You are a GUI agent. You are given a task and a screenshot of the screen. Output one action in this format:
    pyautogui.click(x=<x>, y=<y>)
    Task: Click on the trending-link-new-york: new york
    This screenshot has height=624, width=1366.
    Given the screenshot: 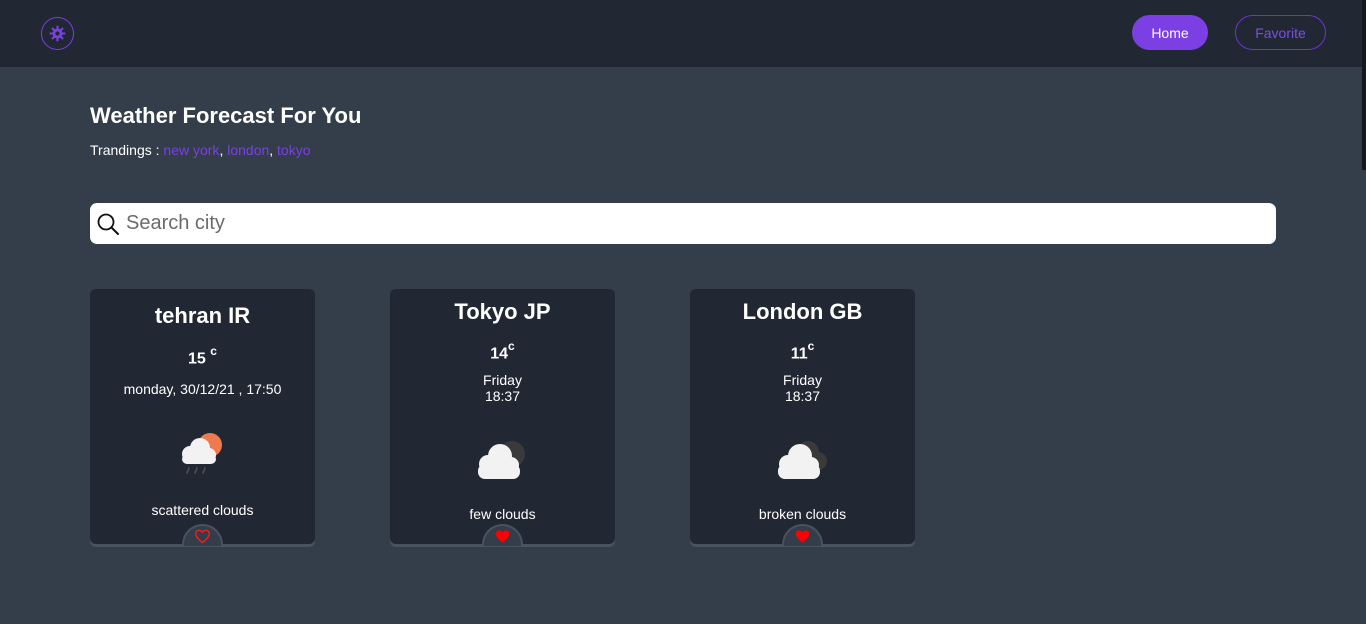 What is the action you would take?
    pyautogui.click(x=191, y=150)
    